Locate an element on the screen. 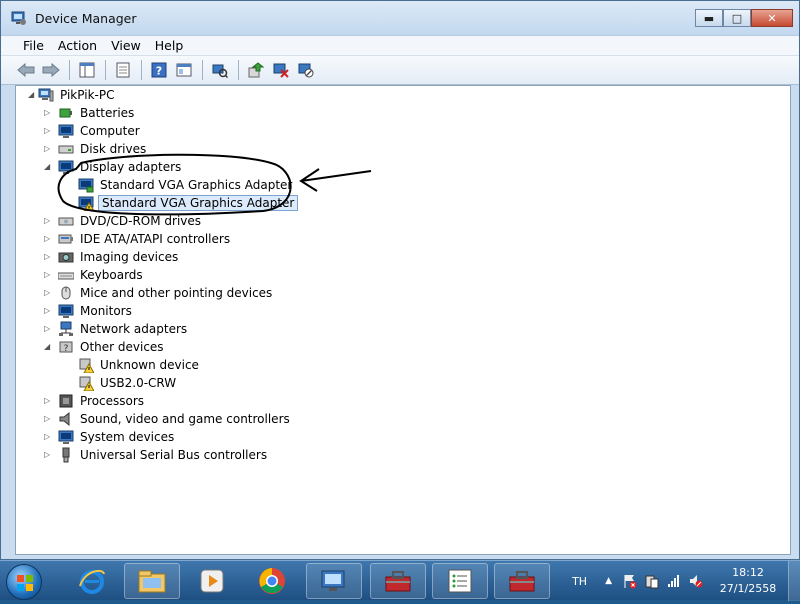 This screenshot has height=604, width=800. properties-button is located at coordinates (123, 70).